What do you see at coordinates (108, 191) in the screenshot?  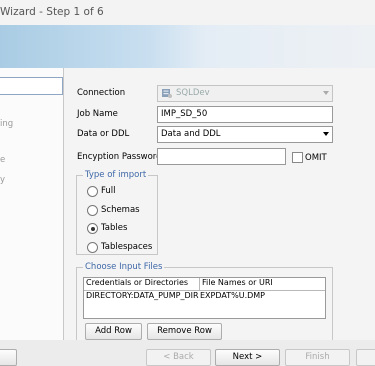 I see `radio-full-label: Full` at bounding box center [108, 191].